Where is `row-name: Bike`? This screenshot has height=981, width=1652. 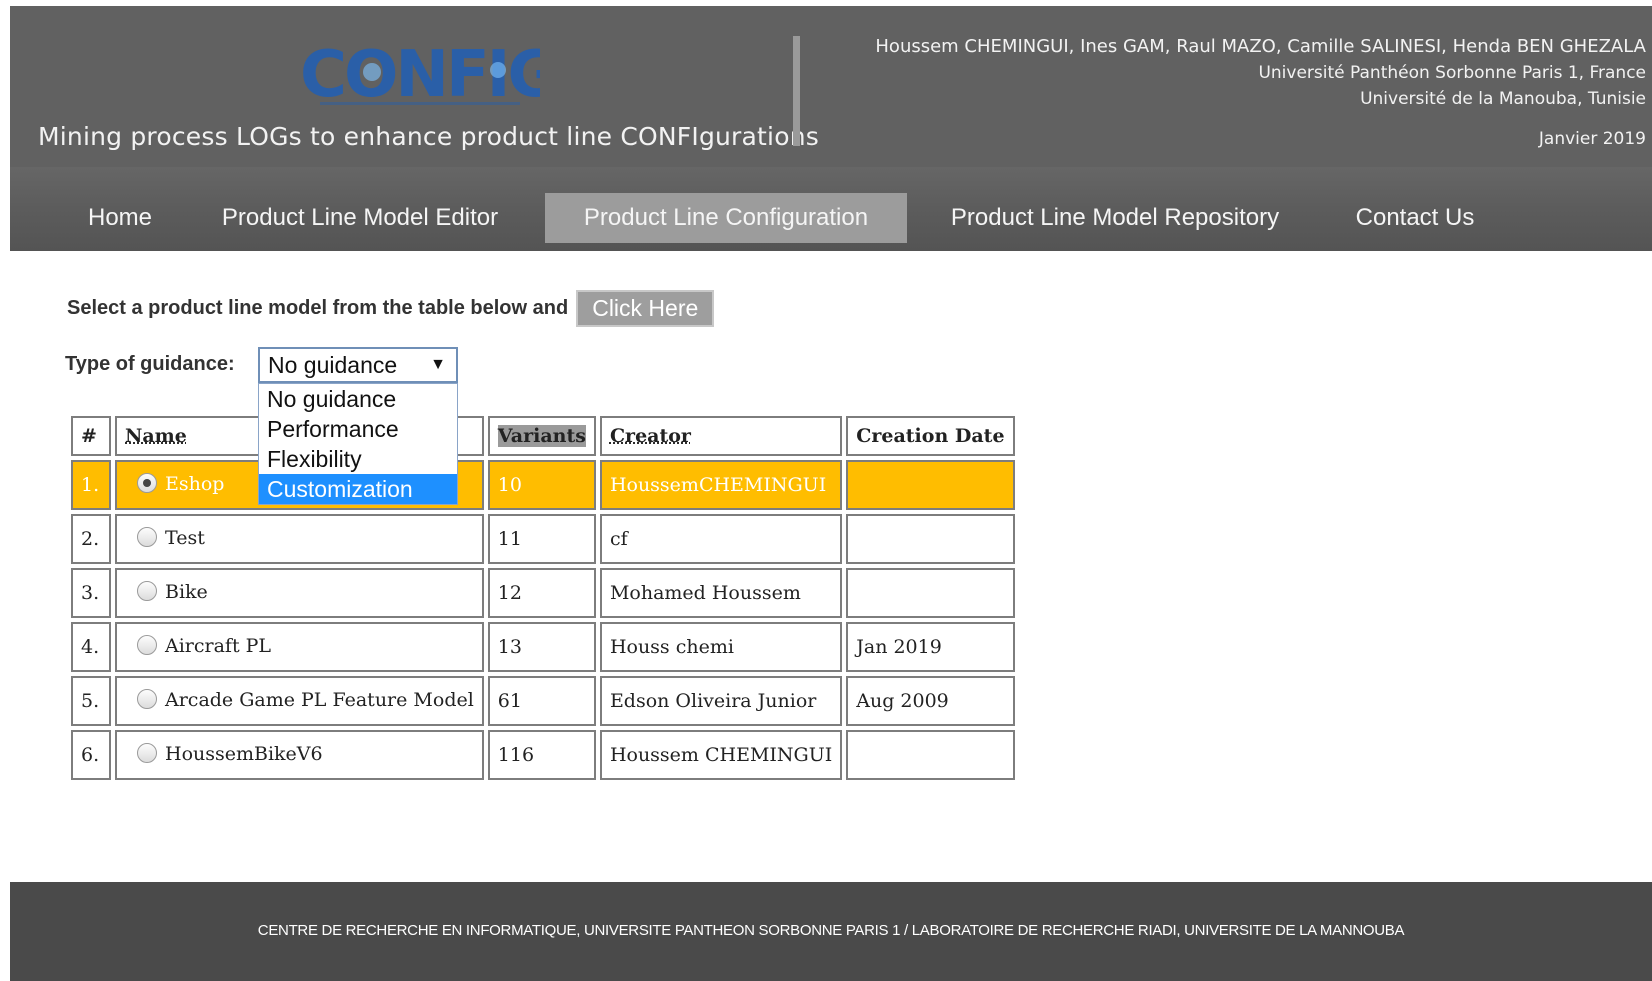
row-name: Bike is located at coordinates (186, 592).